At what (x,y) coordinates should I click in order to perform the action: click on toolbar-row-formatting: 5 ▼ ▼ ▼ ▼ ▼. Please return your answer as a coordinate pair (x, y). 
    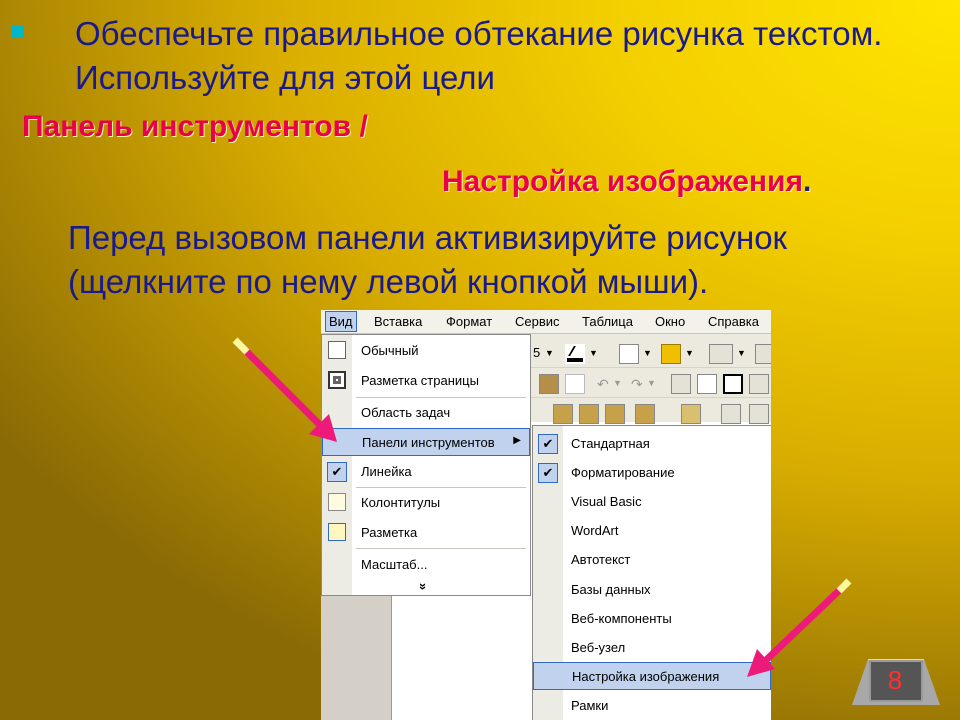
    Looking at the image, I should click on (651, 354).